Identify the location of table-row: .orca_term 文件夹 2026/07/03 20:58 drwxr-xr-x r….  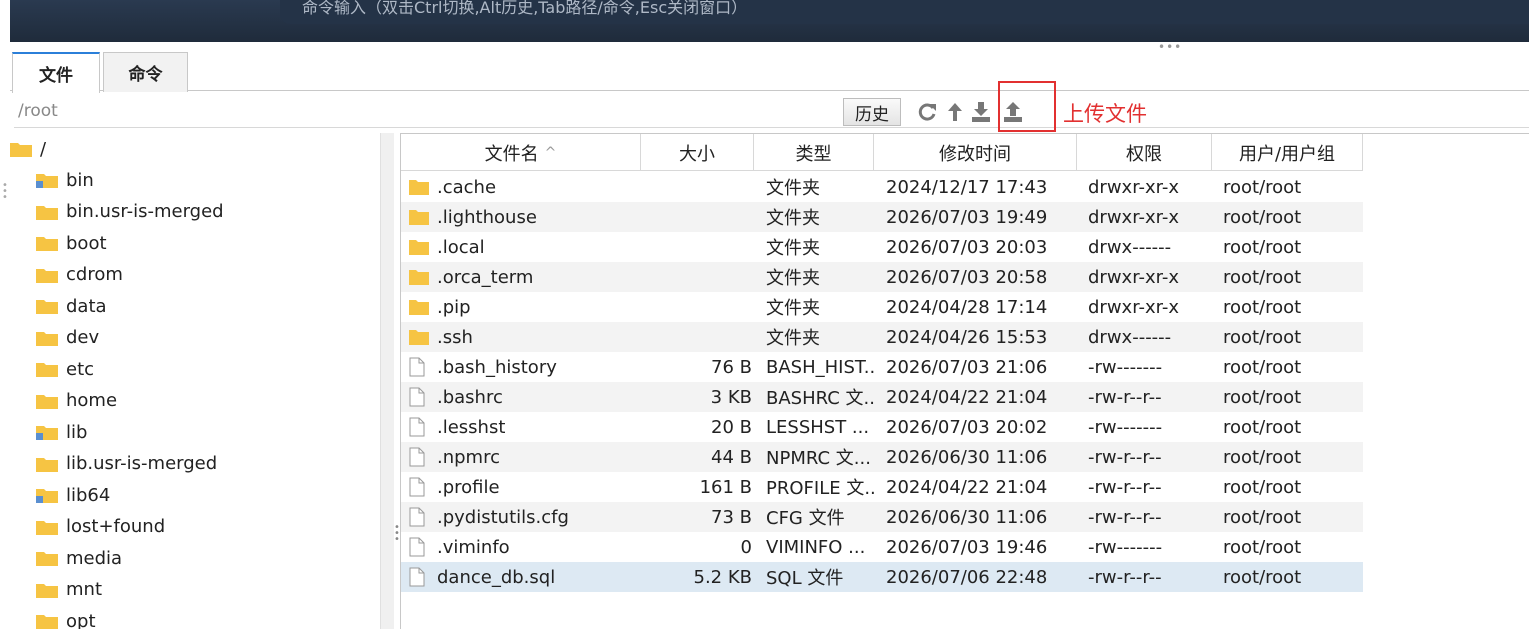
(882, 277).